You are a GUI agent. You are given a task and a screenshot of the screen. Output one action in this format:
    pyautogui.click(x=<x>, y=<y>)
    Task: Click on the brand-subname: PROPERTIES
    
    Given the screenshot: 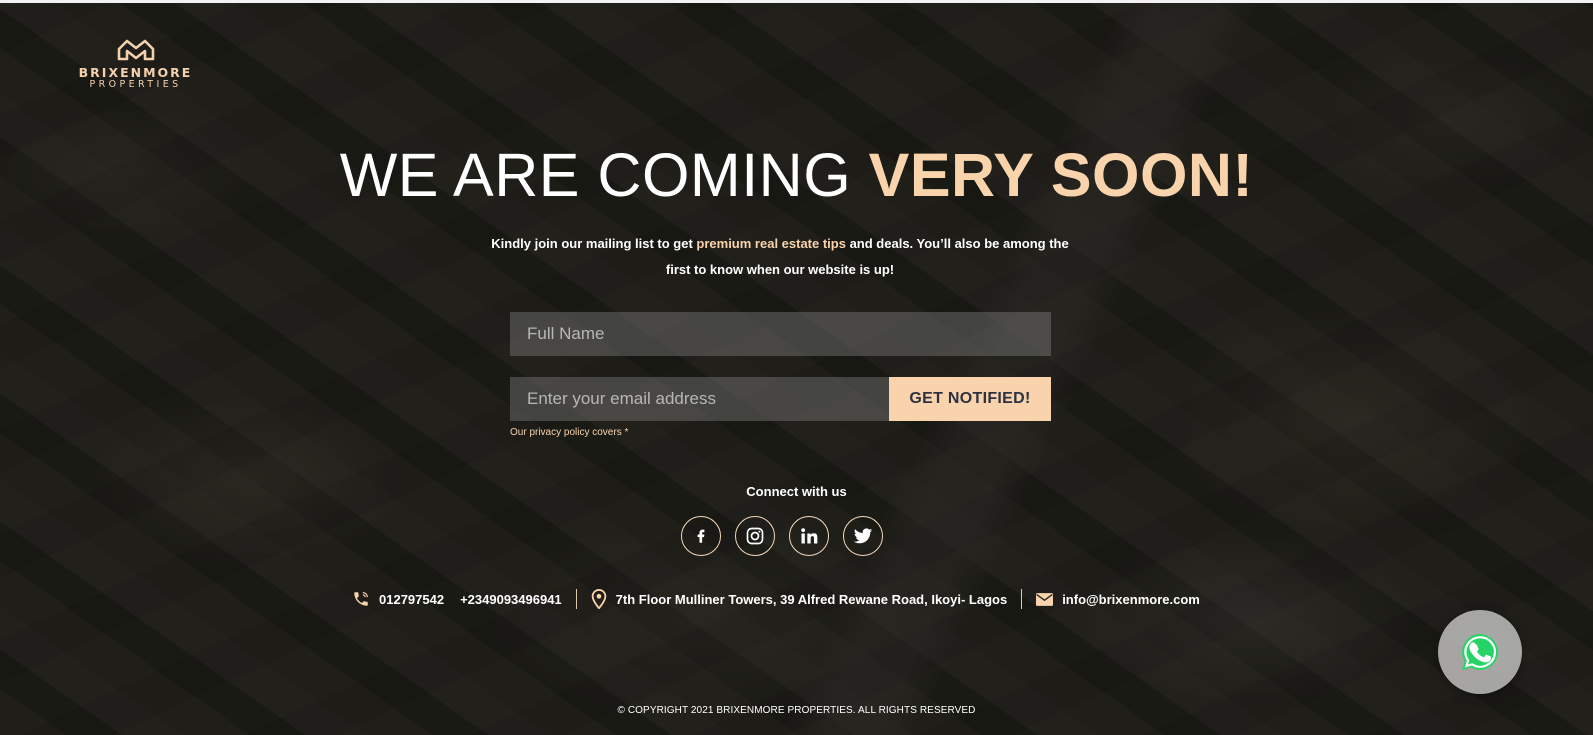 What is the action you would take?
    pyautogui.click(x=135, y=84)
    